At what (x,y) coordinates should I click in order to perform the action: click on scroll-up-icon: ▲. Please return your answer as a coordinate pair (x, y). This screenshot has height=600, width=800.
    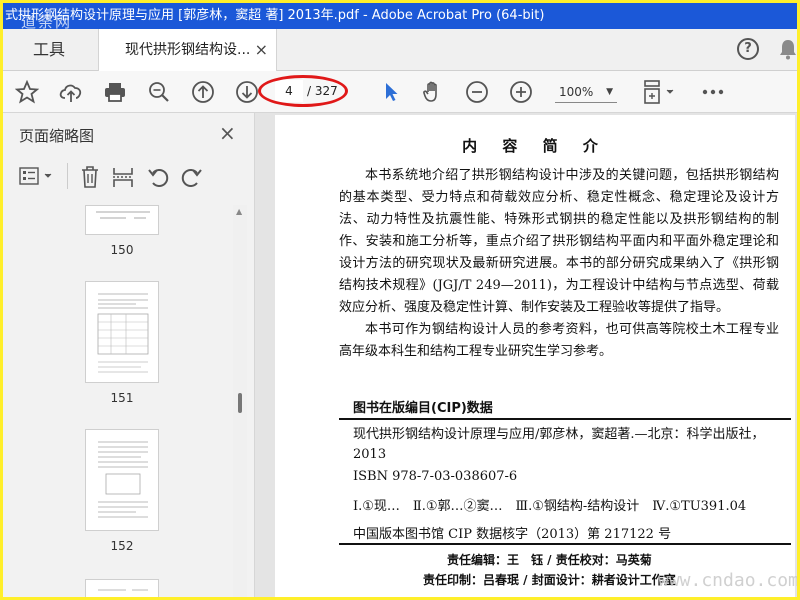
    Looking at the image, I should click on (239, 211).